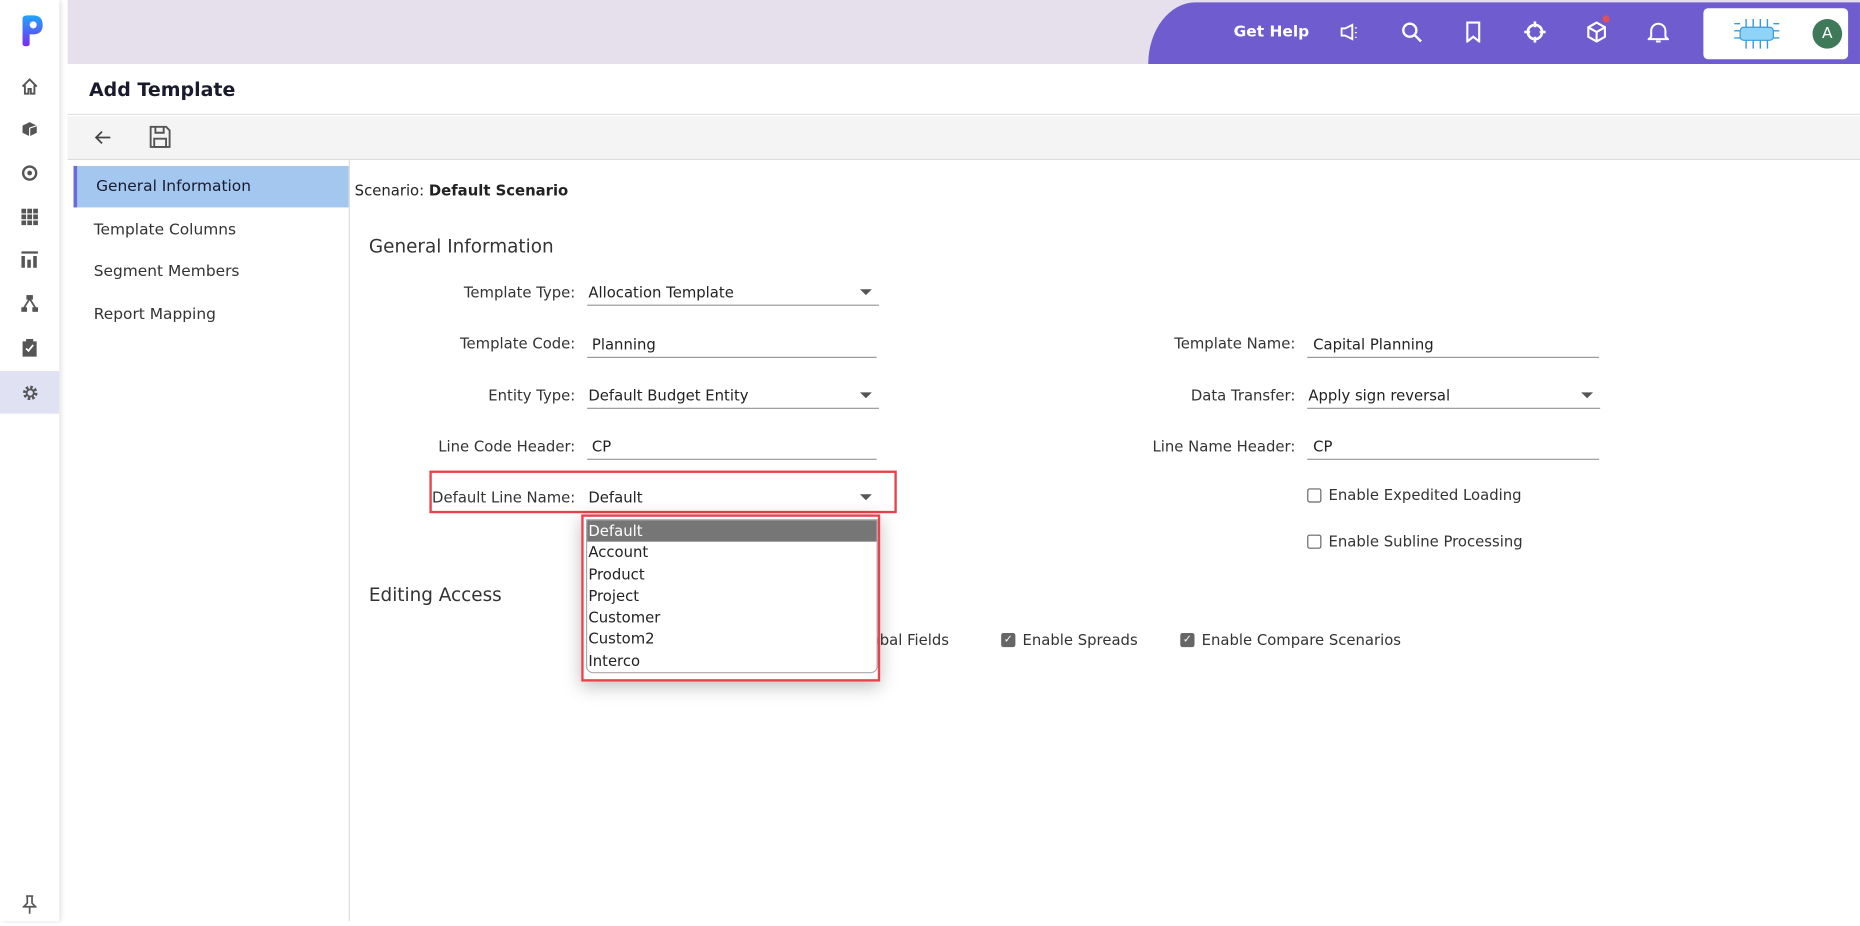  What do you see at coordinates (211, 230) in the screenshot?
I see `nav-template-columns: Template Columns` at bounding box center [211, 230].